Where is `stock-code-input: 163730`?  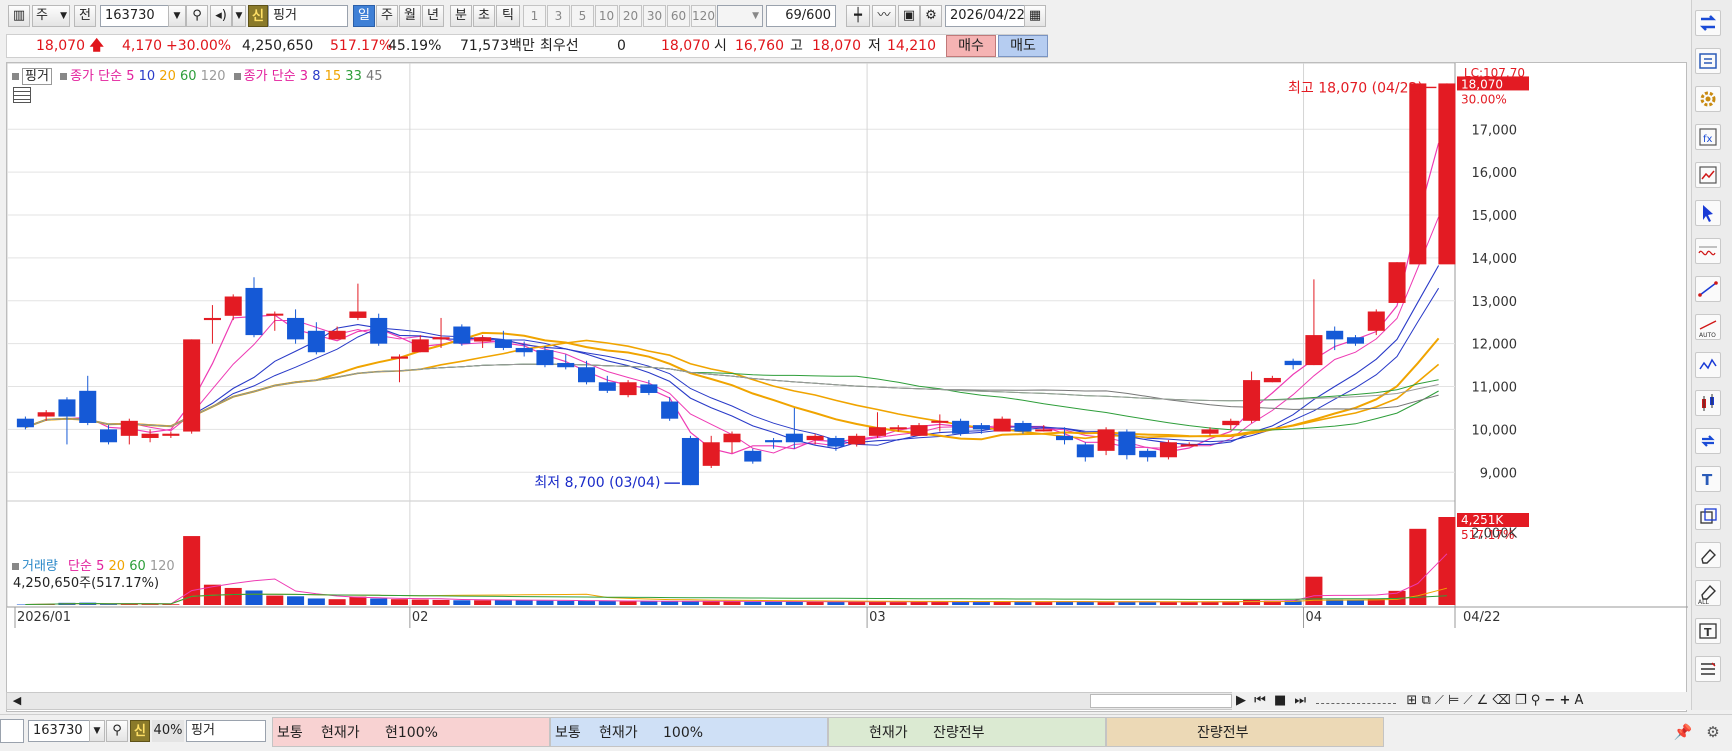 stock-code-input: 163730 is located at coordinates (135, 16).